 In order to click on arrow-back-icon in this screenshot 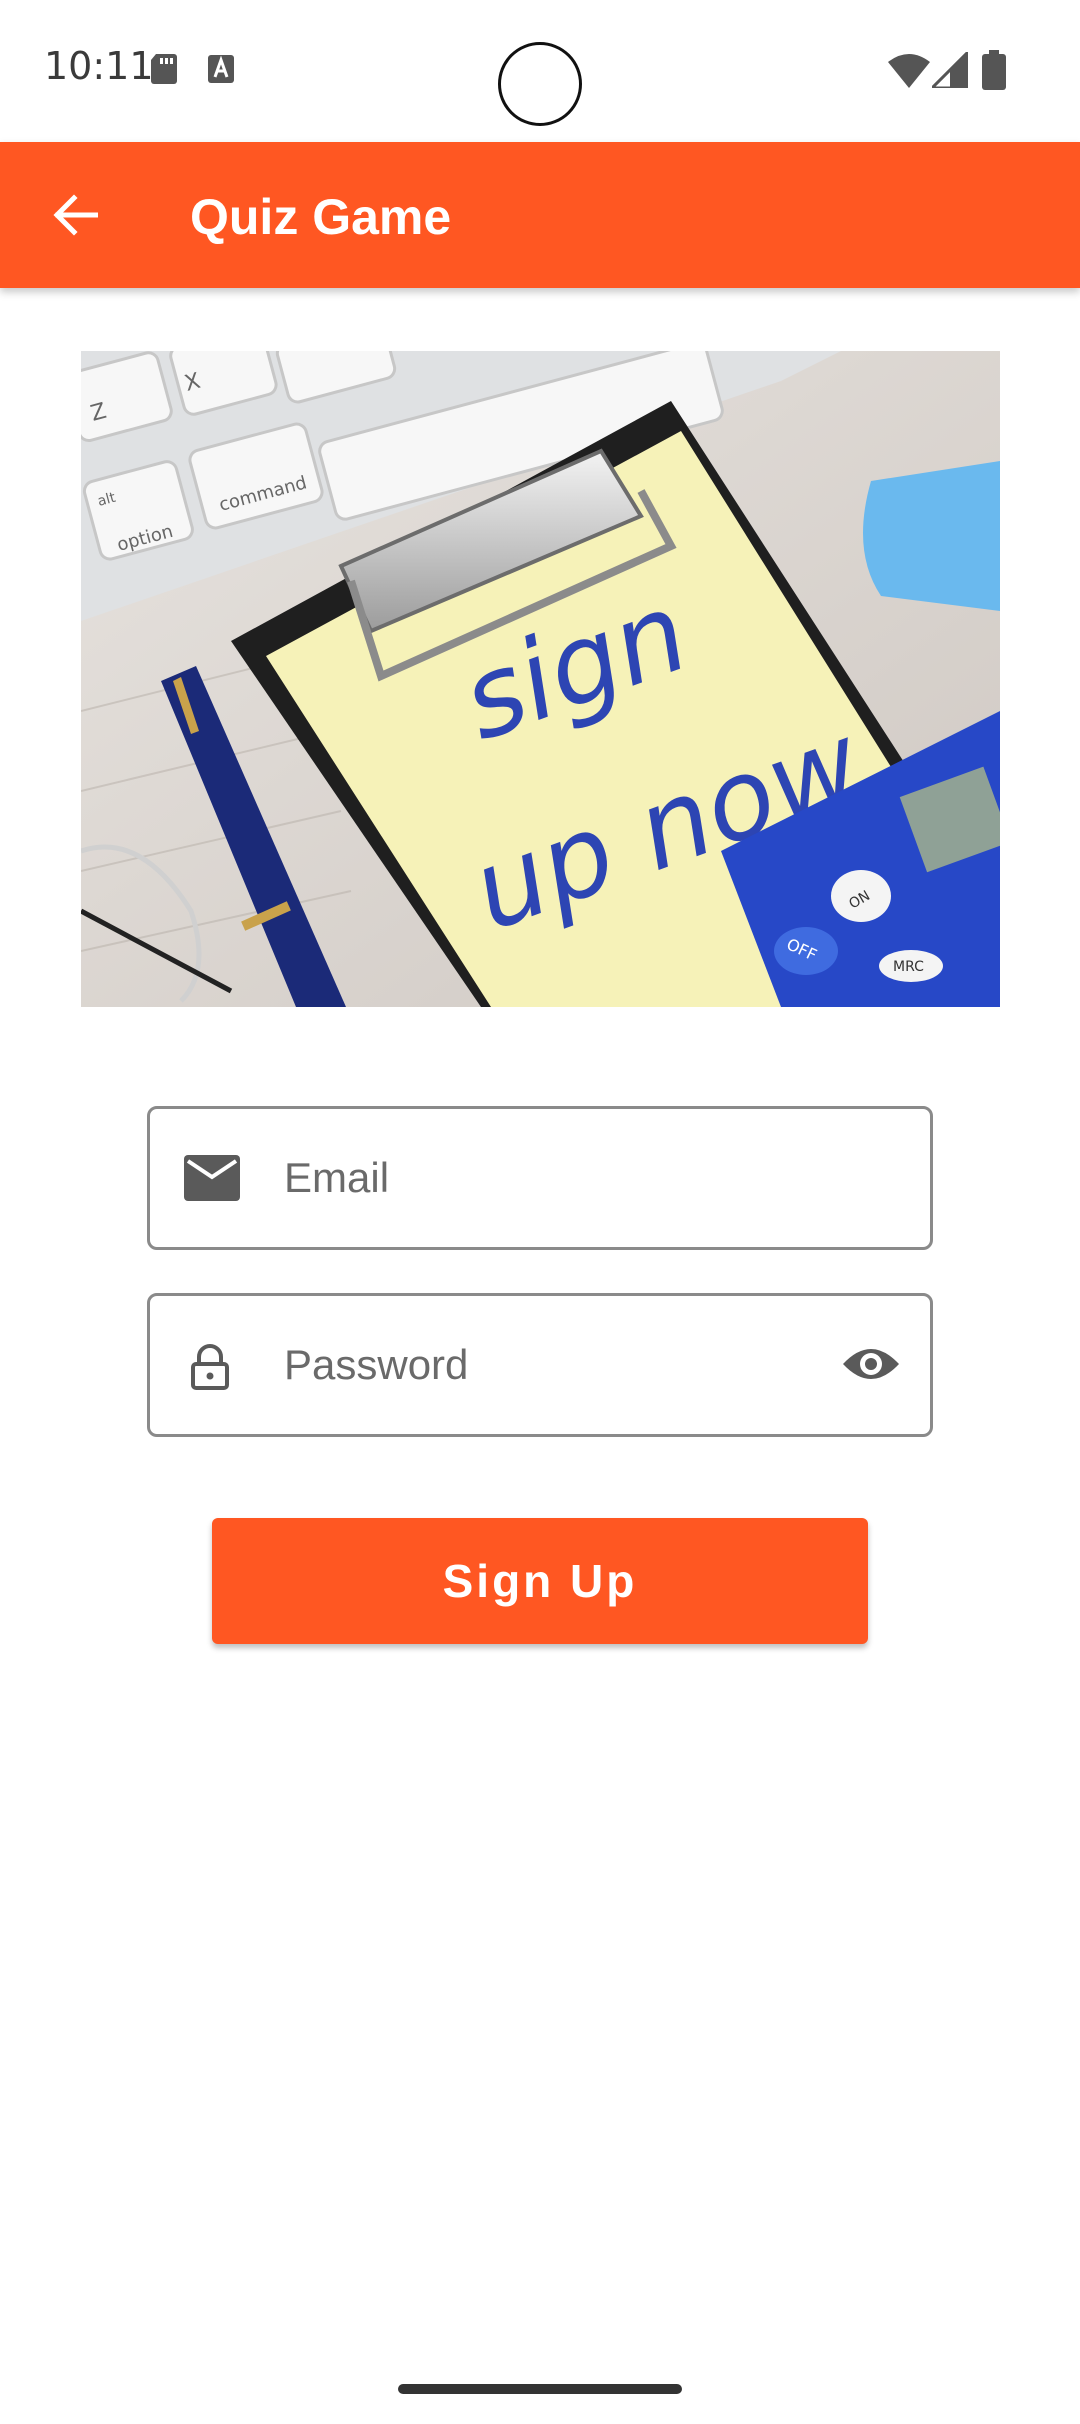, I will do `click(75, 215)`.